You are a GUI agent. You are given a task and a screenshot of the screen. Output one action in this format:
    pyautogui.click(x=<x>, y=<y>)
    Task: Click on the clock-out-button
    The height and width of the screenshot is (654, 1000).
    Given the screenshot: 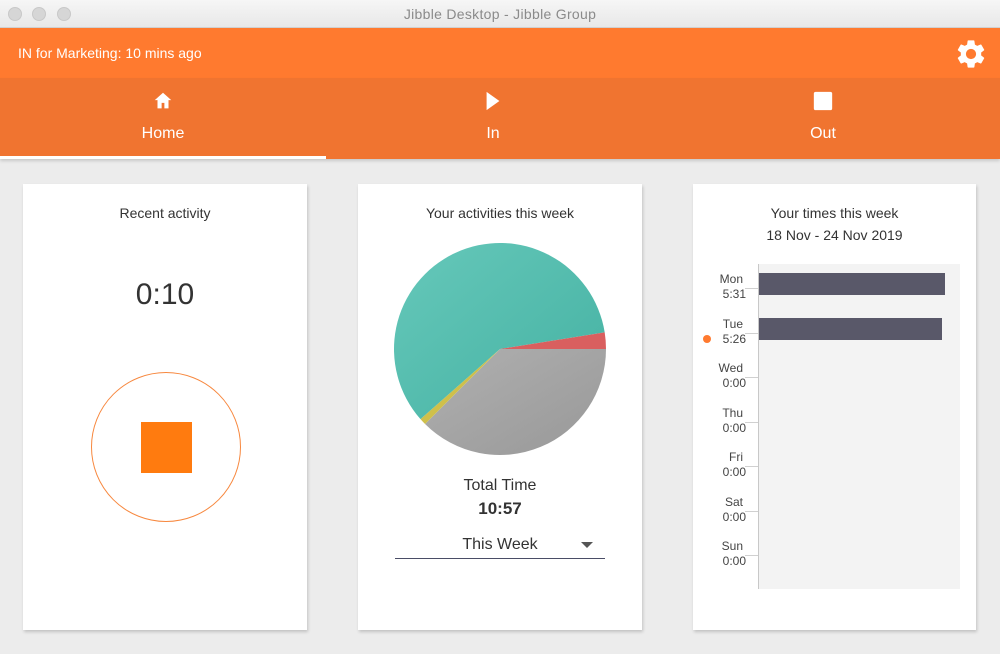 What is the action you would take?
    pyautogui.click(x=166, y=447)
    